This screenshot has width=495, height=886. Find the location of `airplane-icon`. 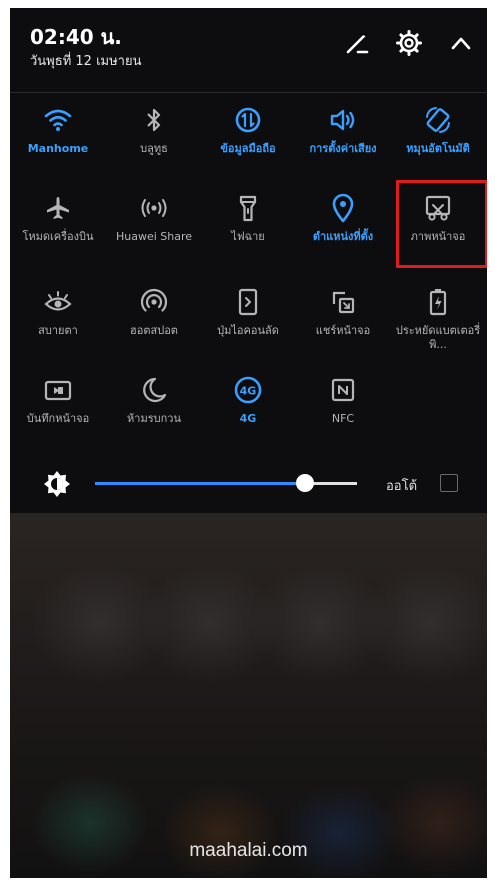

airplane-icon is located at coordinates (58, 208).